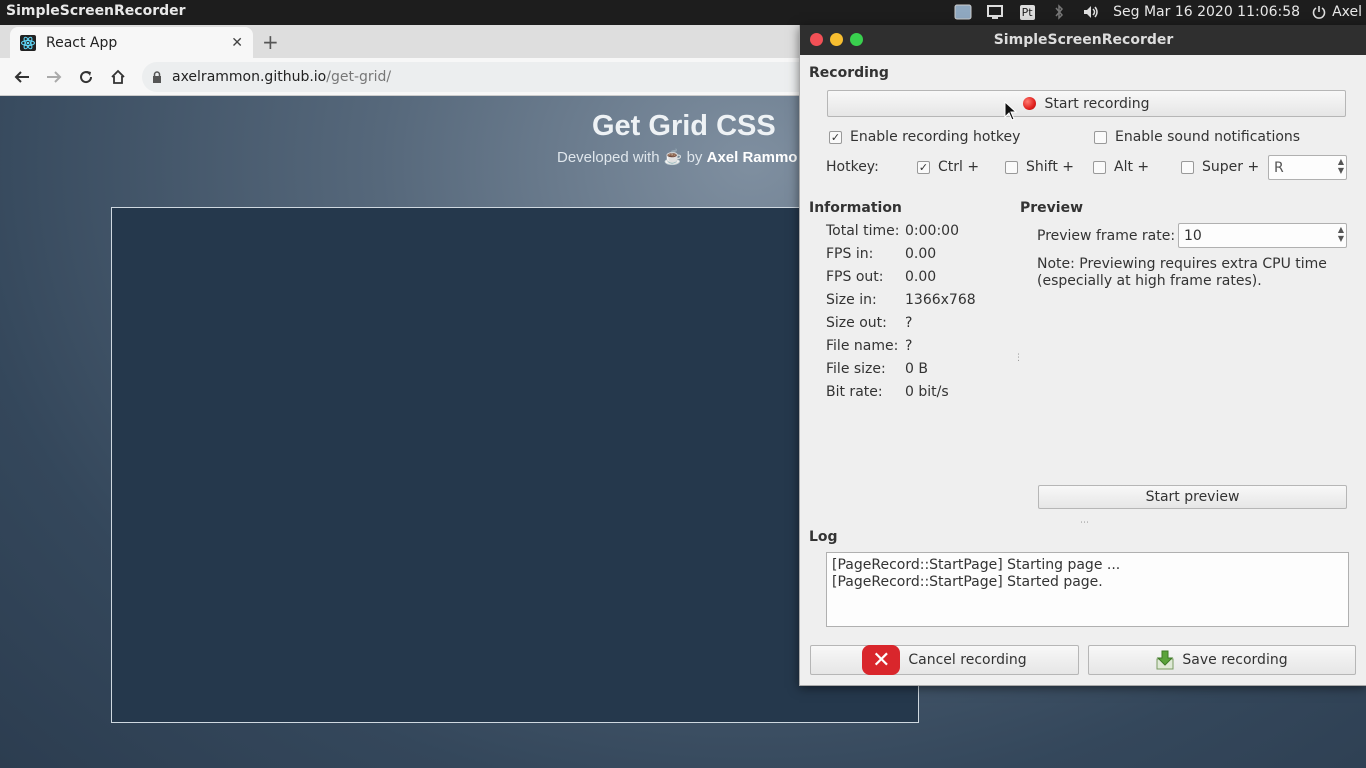 This screenshot has height=768, width=1366. I want to click on coffee-icon: ☕, so click(673, 157).